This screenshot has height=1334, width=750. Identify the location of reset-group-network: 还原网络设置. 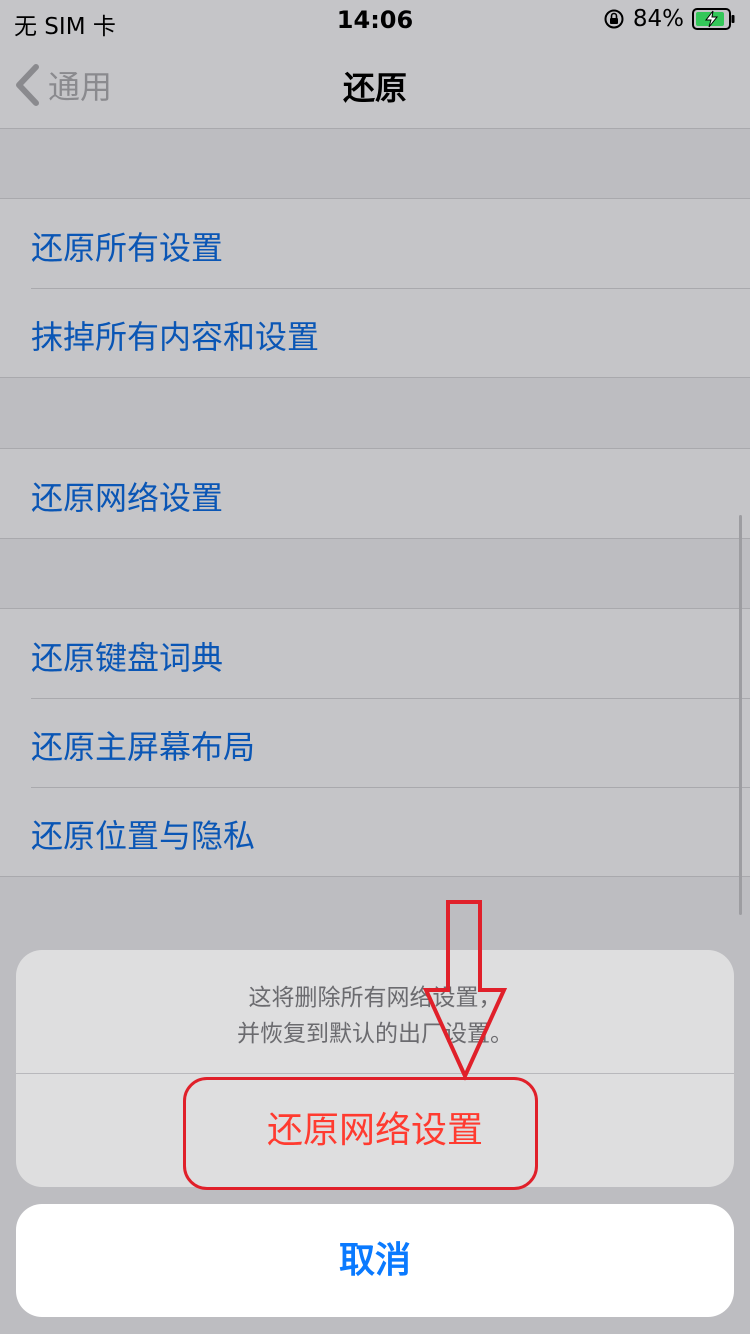
(375, 493).